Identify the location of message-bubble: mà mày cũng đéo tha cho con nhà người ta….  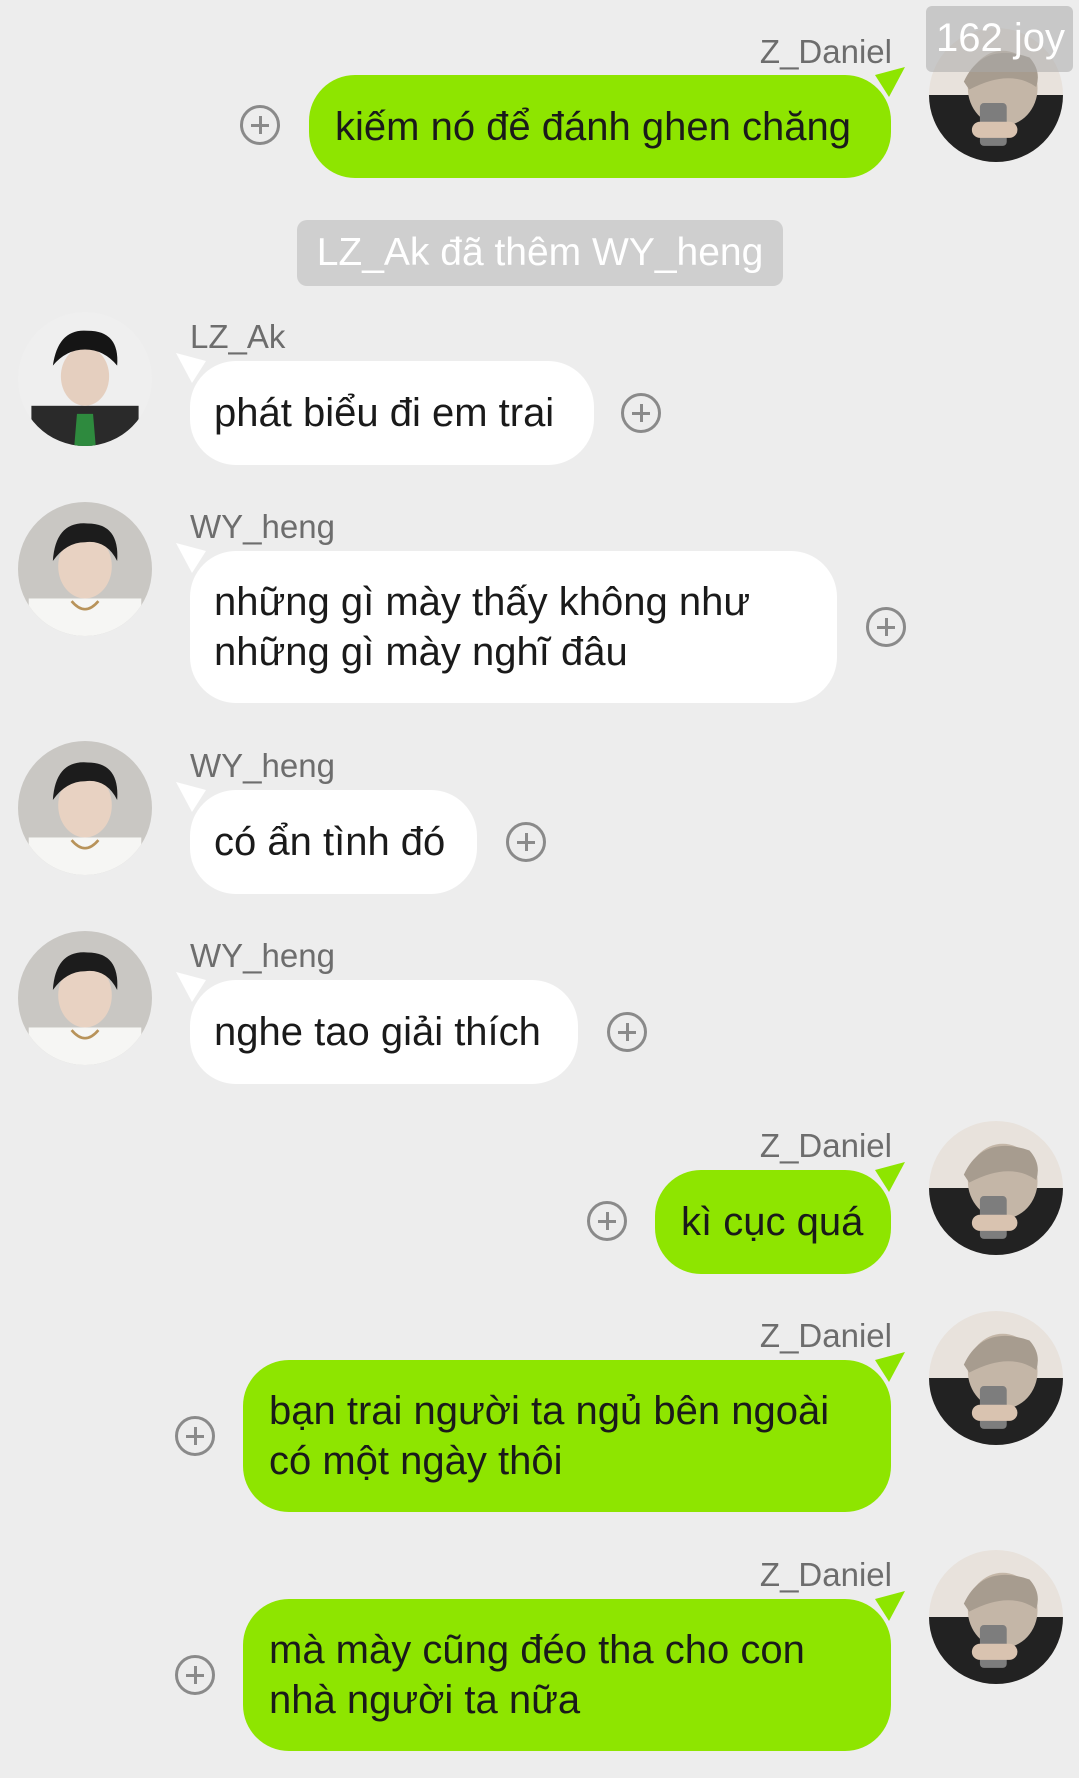
(567, 1675).